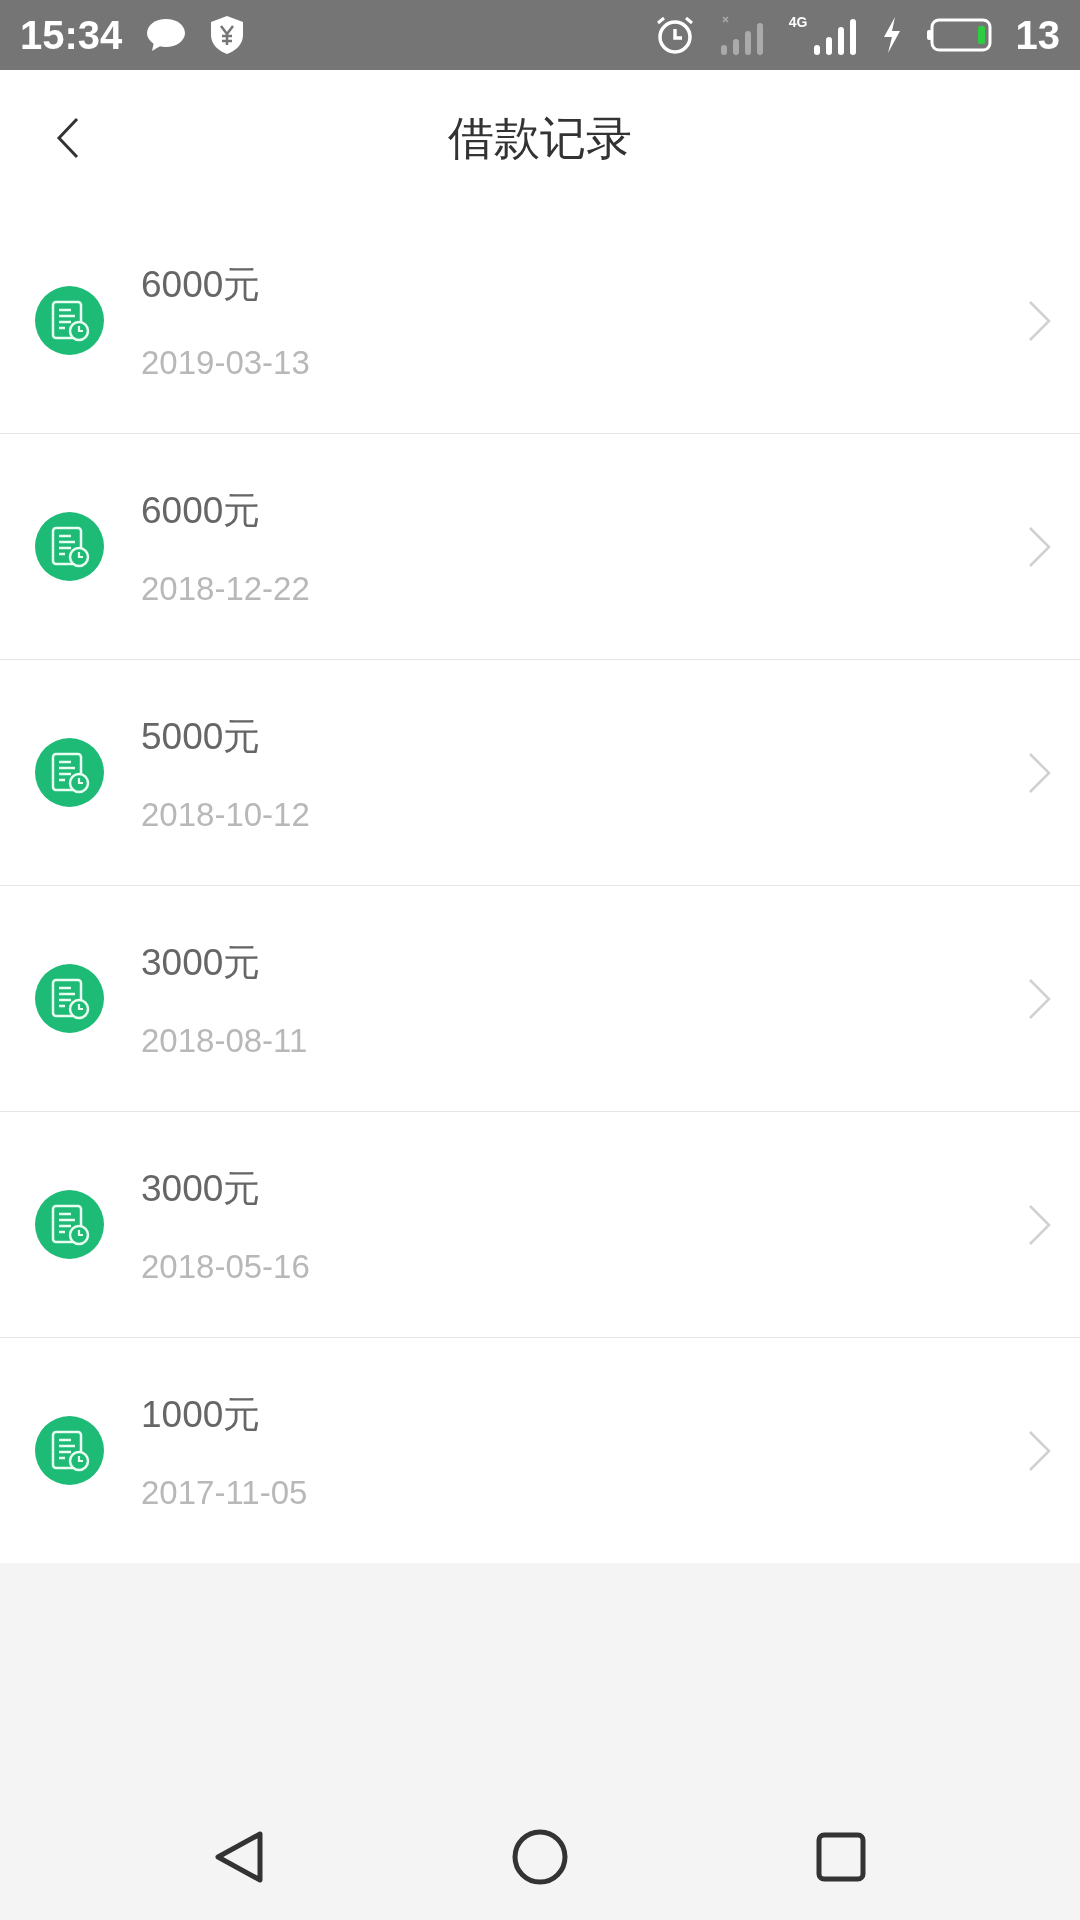 The image size is (1080, 1920). What do you see at coordinates (225, 1040) in the screenshot?
I see `loan-date: 2018-08-11` at bounding box center [225, 1040].